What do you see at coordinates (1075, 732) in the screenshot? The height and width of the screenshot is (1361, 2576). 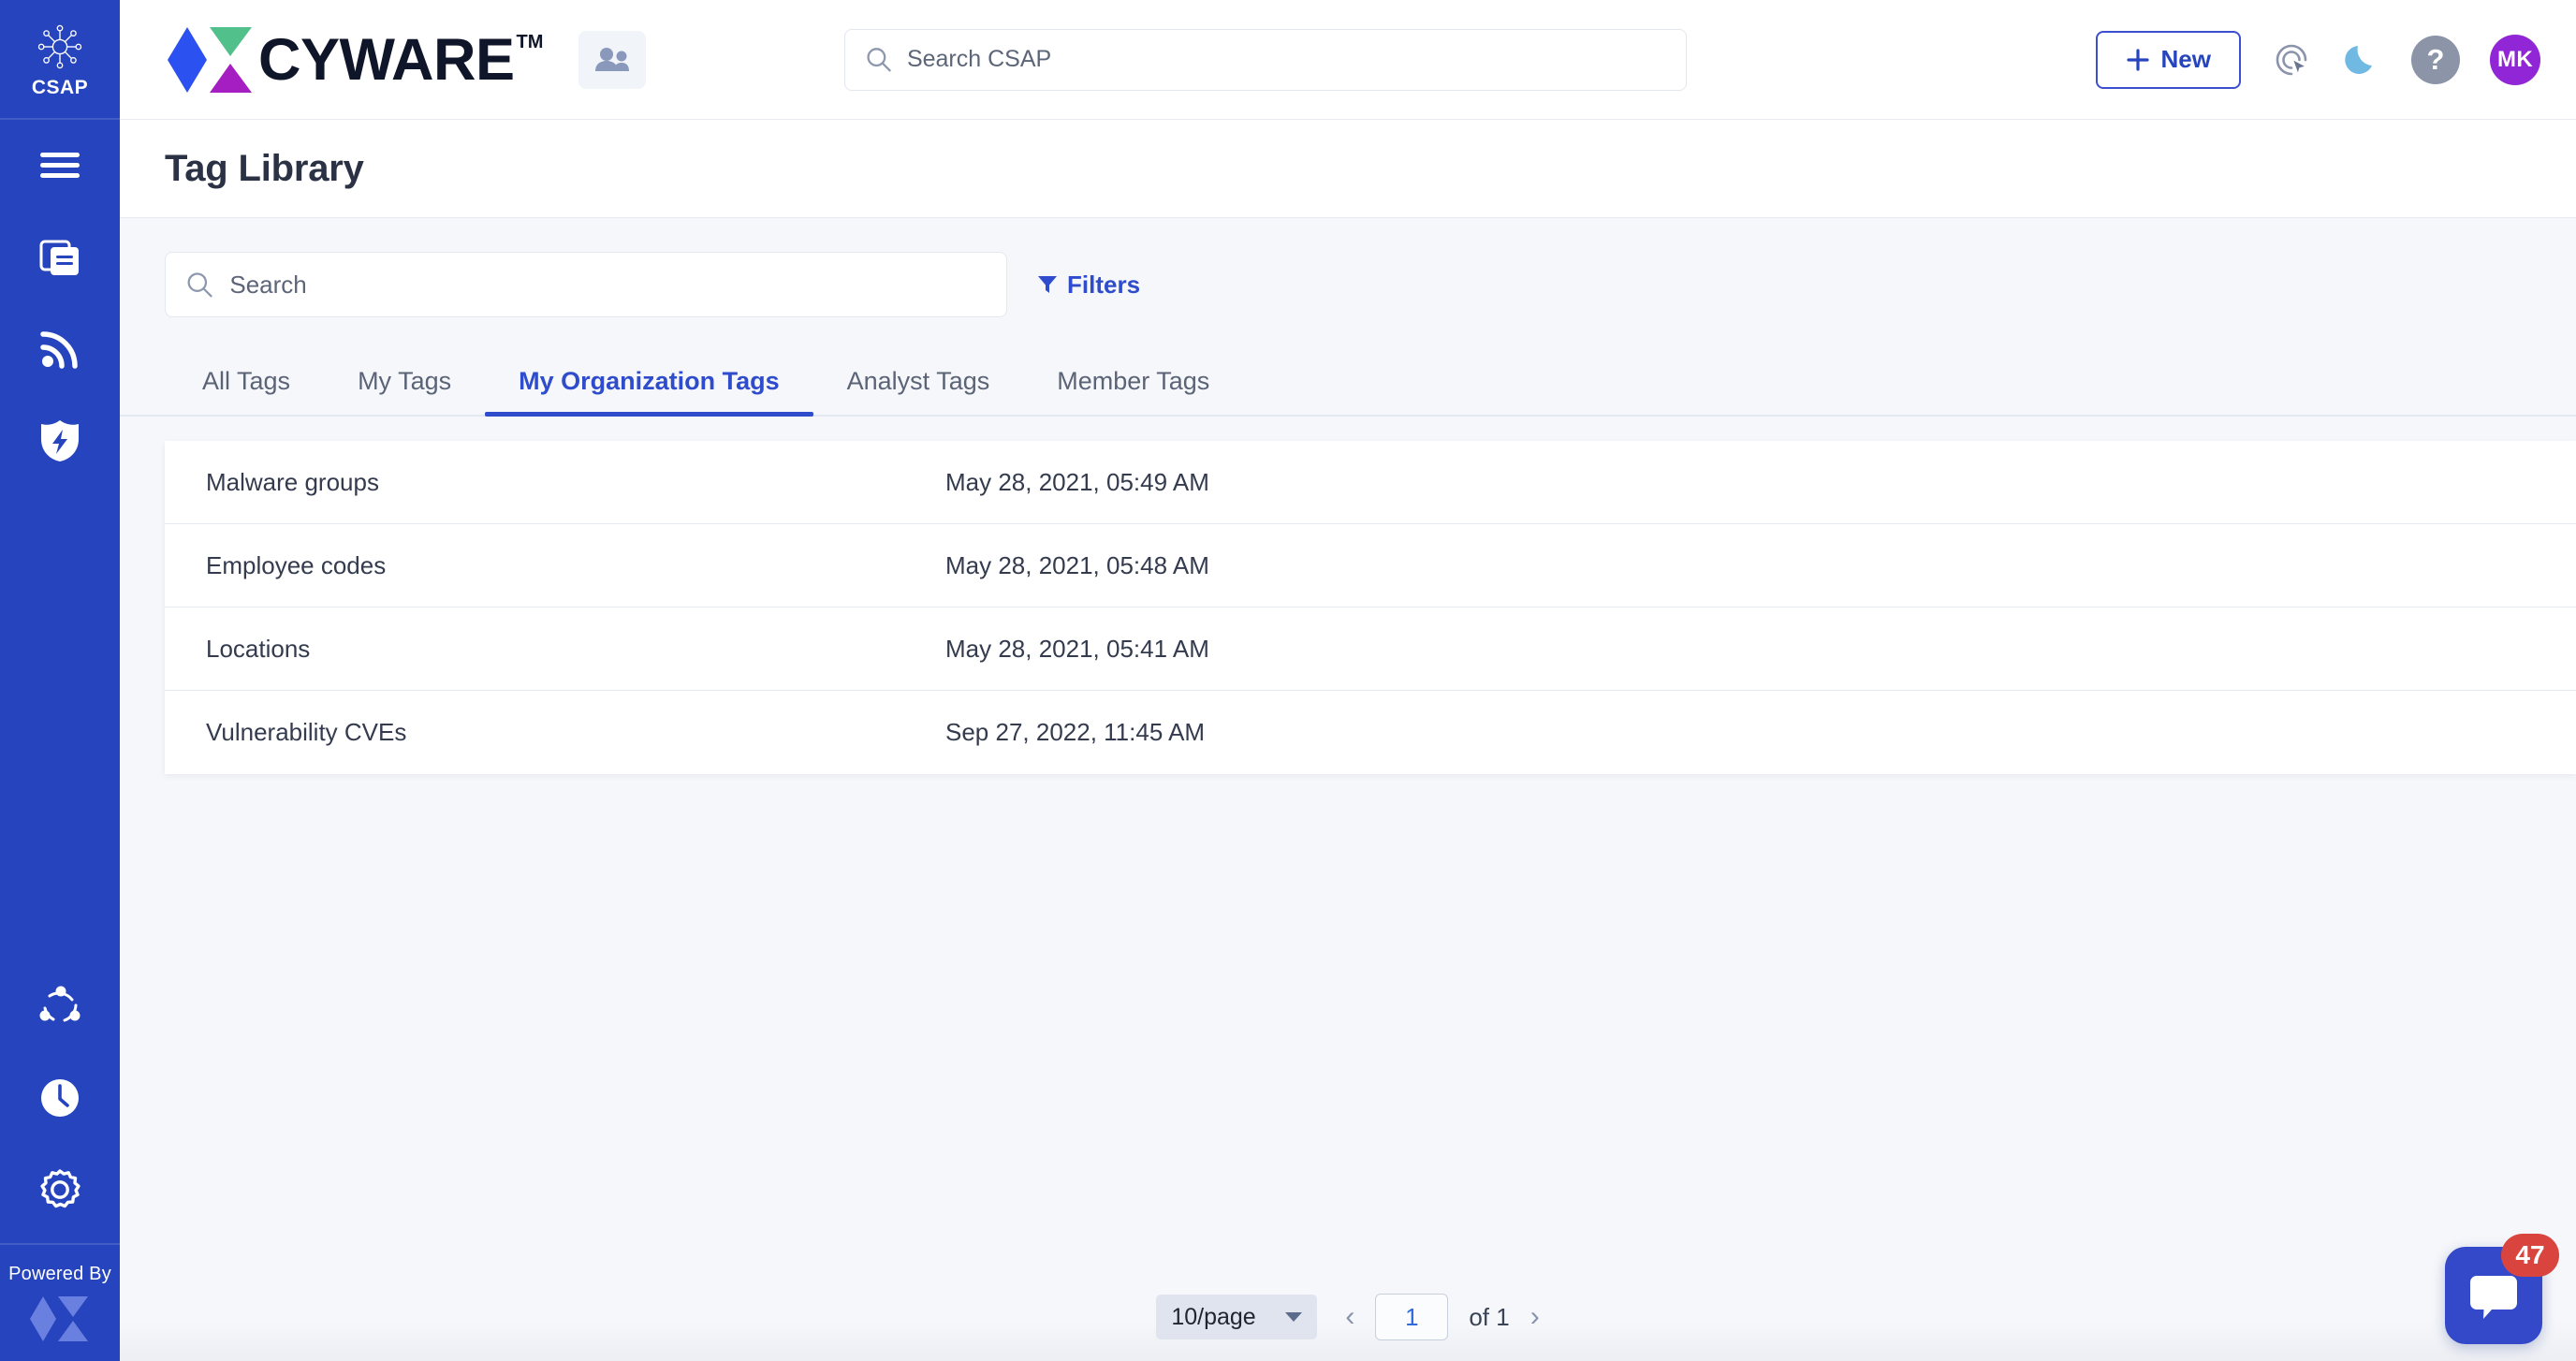 I see `tag-date: Sep 27, 2022, 11:45 AM` at bounding box center [1075, 732].